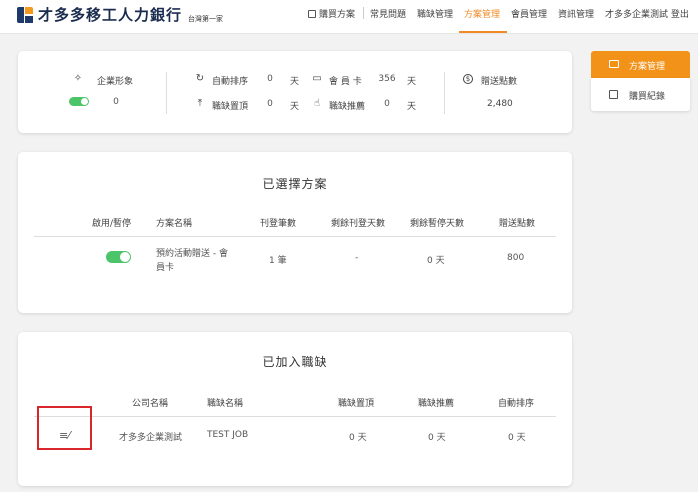  I want to click on col-toggle: 啟用/暫停, so click(112, 224).